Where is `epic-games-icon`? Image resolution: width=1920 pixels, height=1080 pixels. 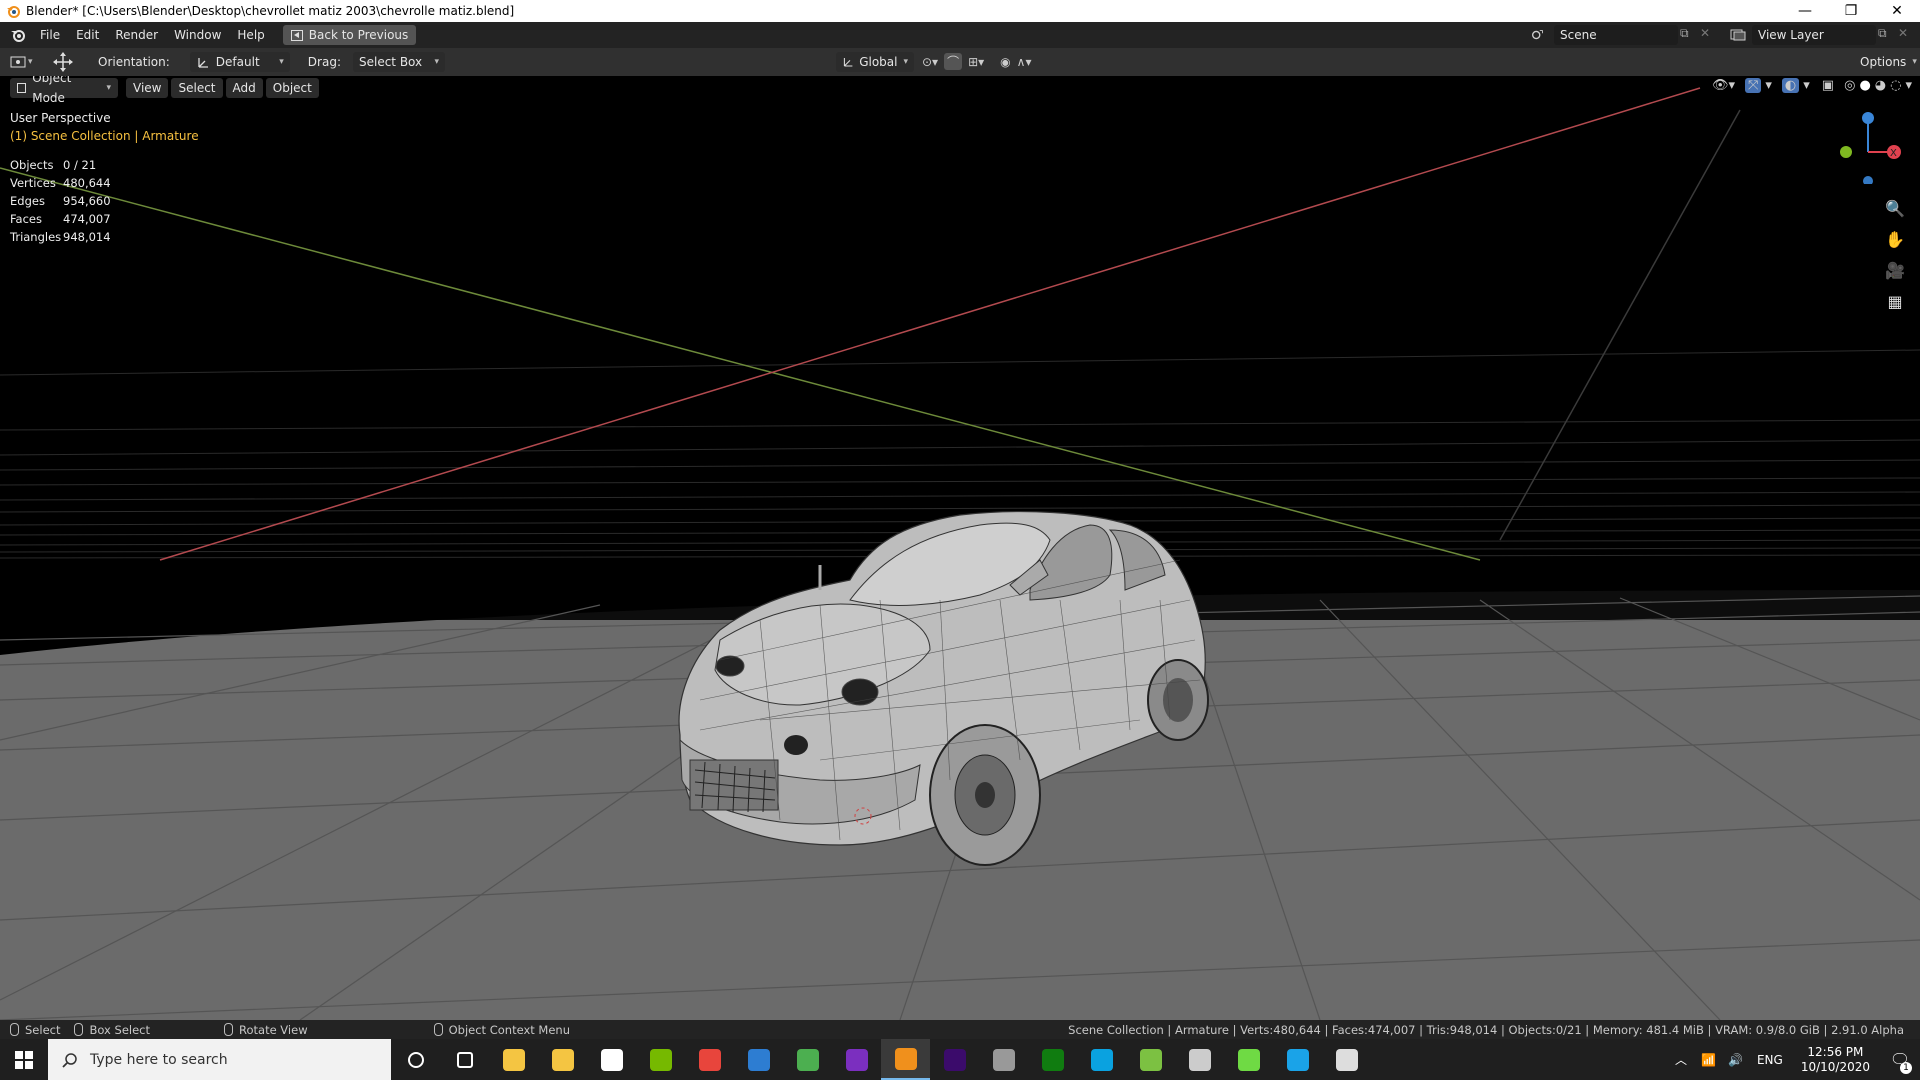 epic-games-icon is located at coordinates (1346, 1059).